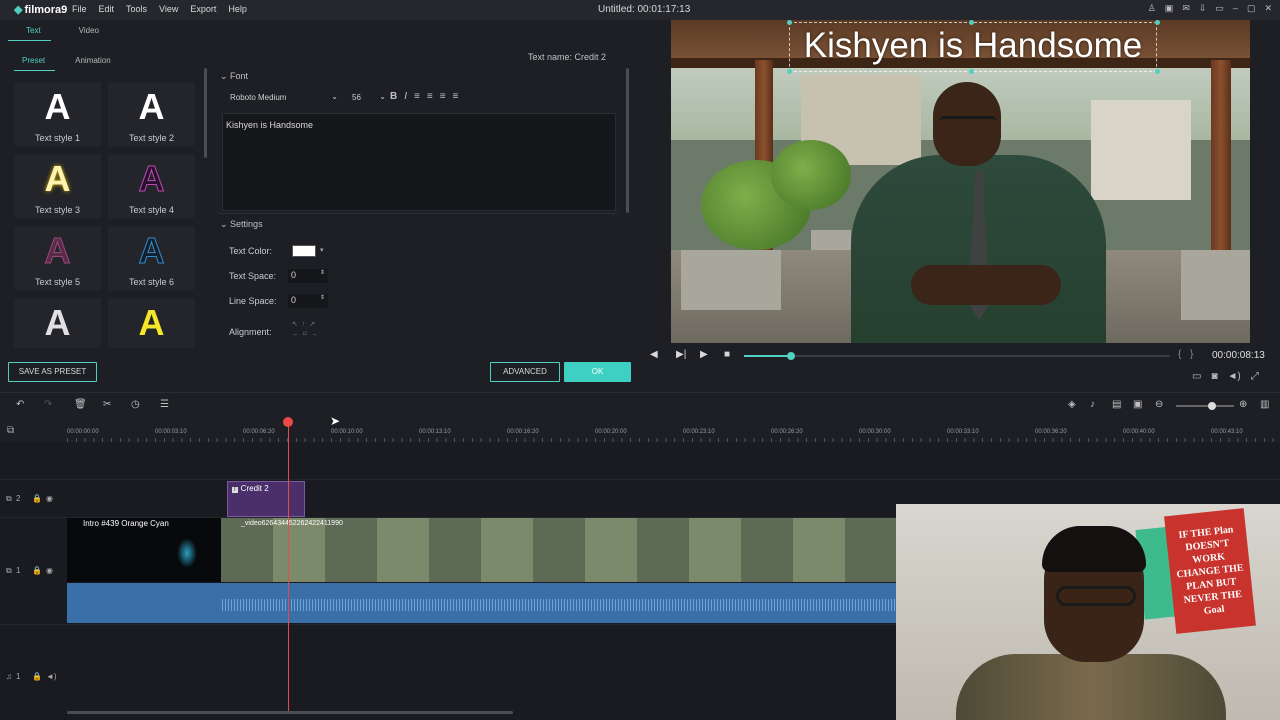 The image size is (1280, 720). I want to click on intro-clip: Intro #439 Orange Cyan, so click(144, 550).